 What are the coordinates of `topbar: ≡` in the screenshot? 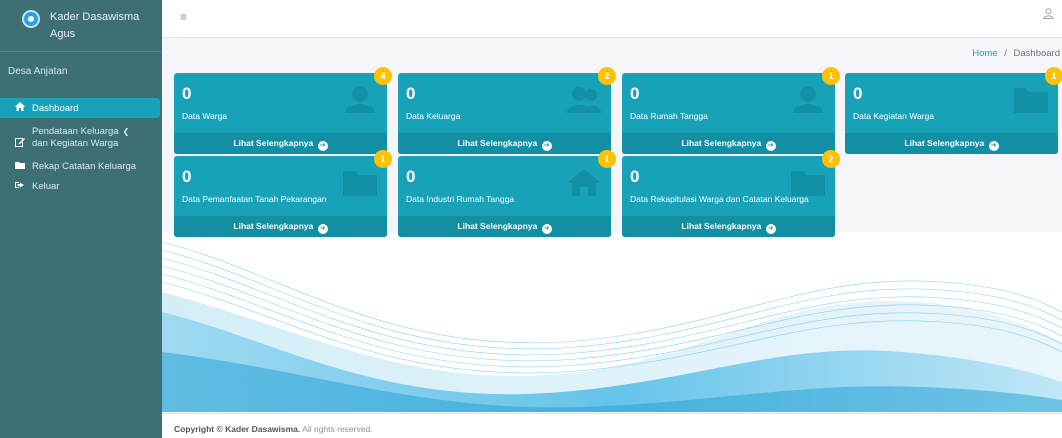 It's located at (612, 19).